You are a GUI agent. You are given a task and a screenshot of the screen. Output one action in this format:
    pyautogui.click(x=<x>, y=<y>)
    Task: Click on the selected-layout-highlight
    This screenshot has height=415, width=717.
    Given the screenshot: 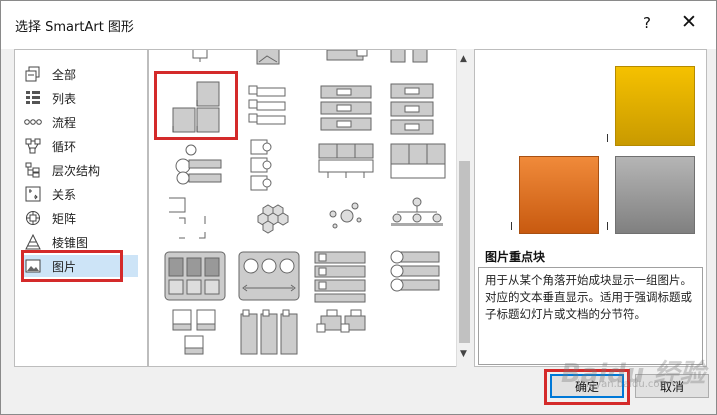 What is the action you would take?
    pyautogui.click(x=196, y=105)
    